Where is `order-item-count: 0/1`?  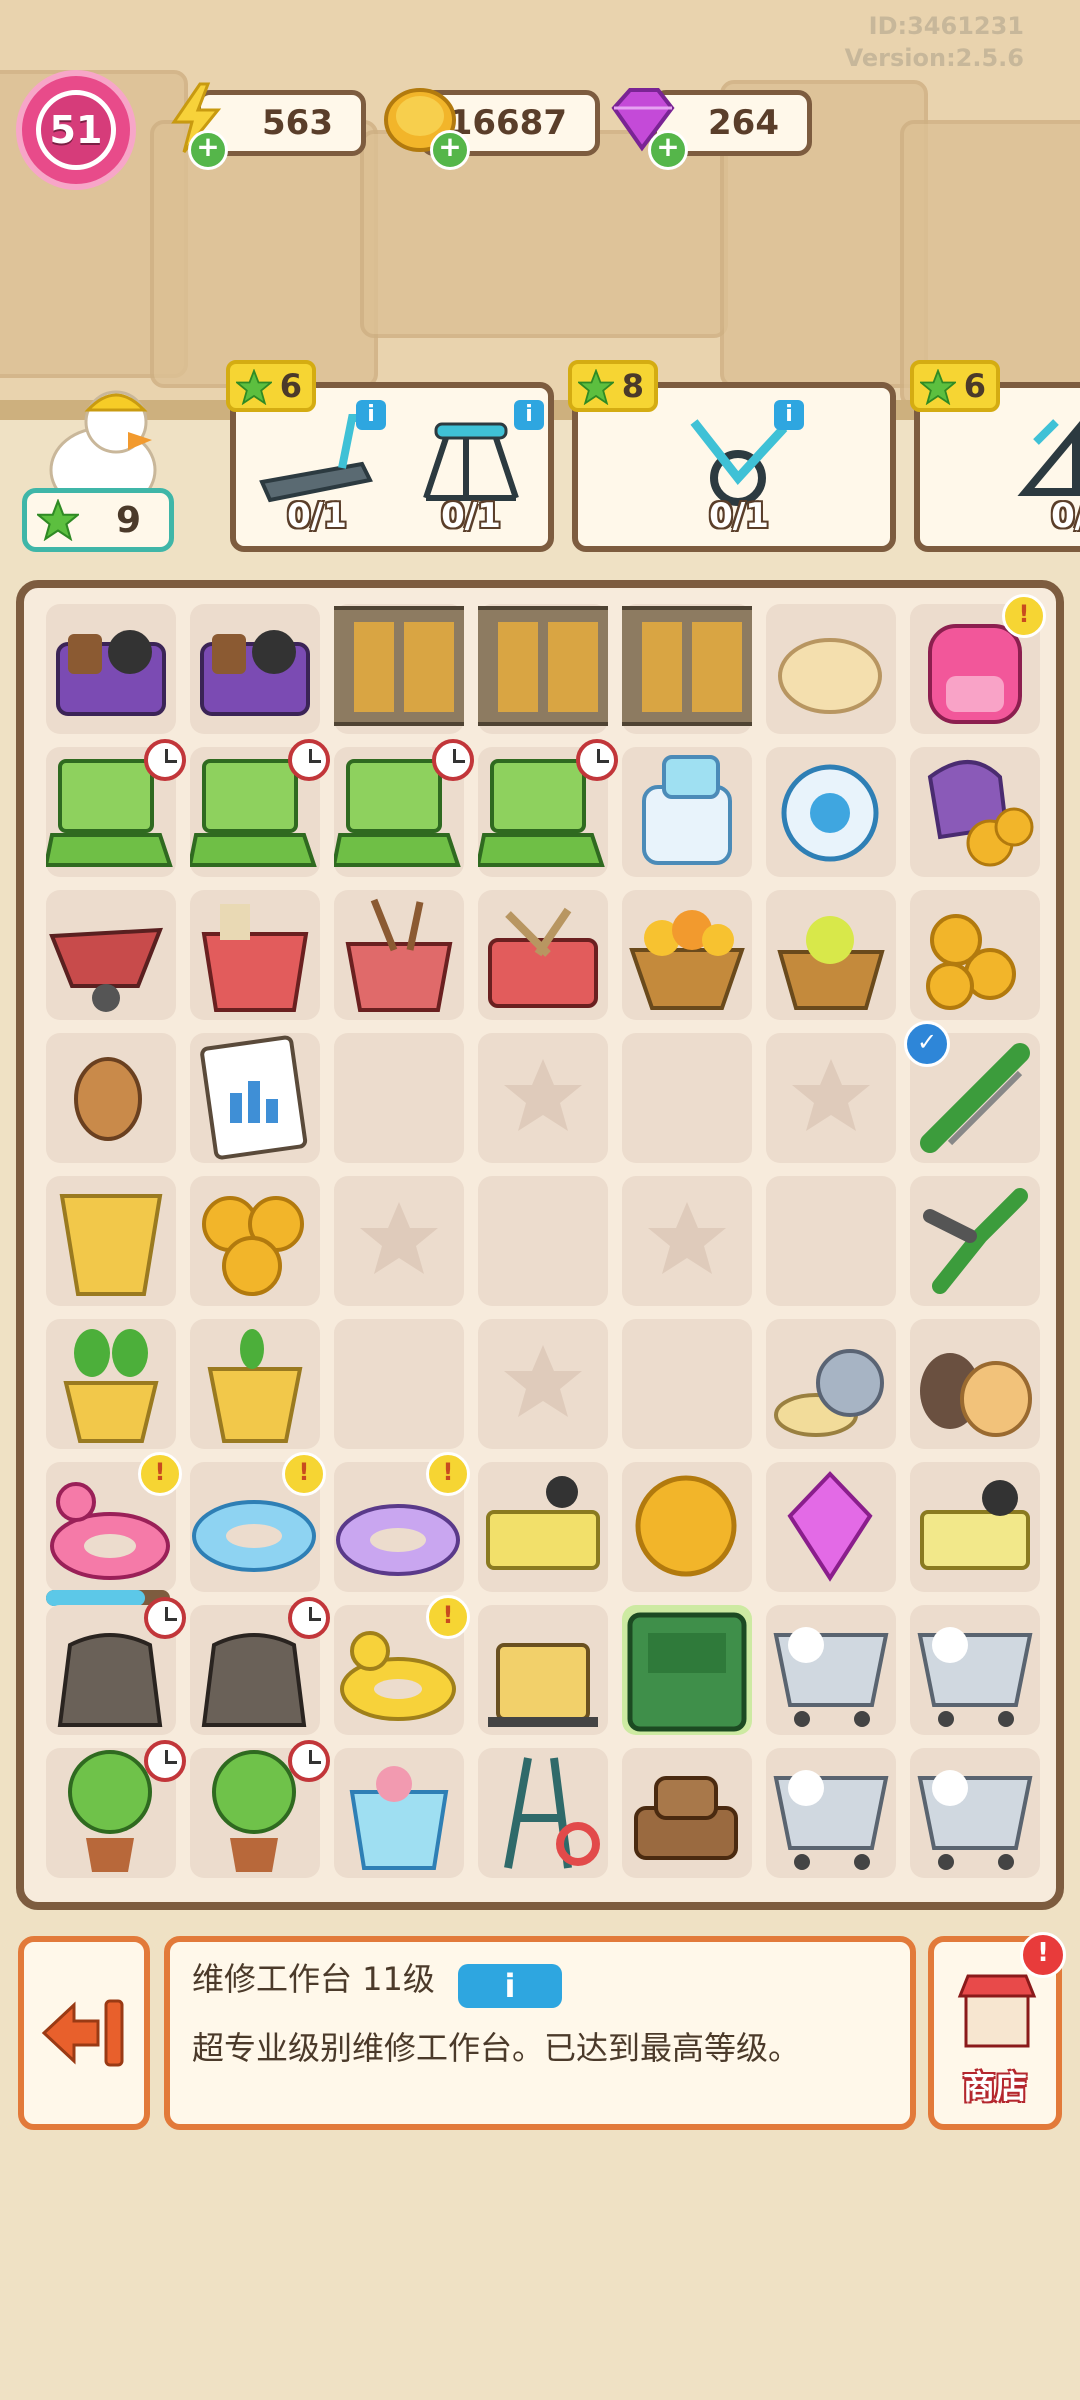 order-item-count: 0/1 is located at coordinates (1065, 516).